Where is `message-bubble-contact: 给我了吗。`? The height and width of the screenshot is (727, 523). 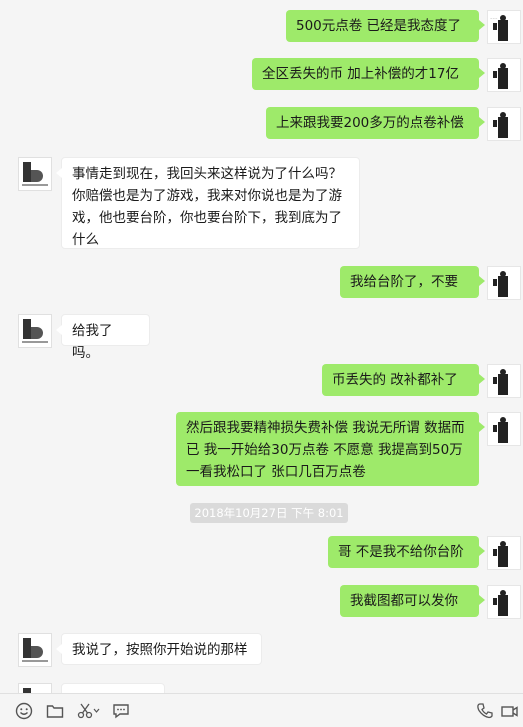 message-bubble-contact: 给我了吗。 is located at coordinates (103, 337).